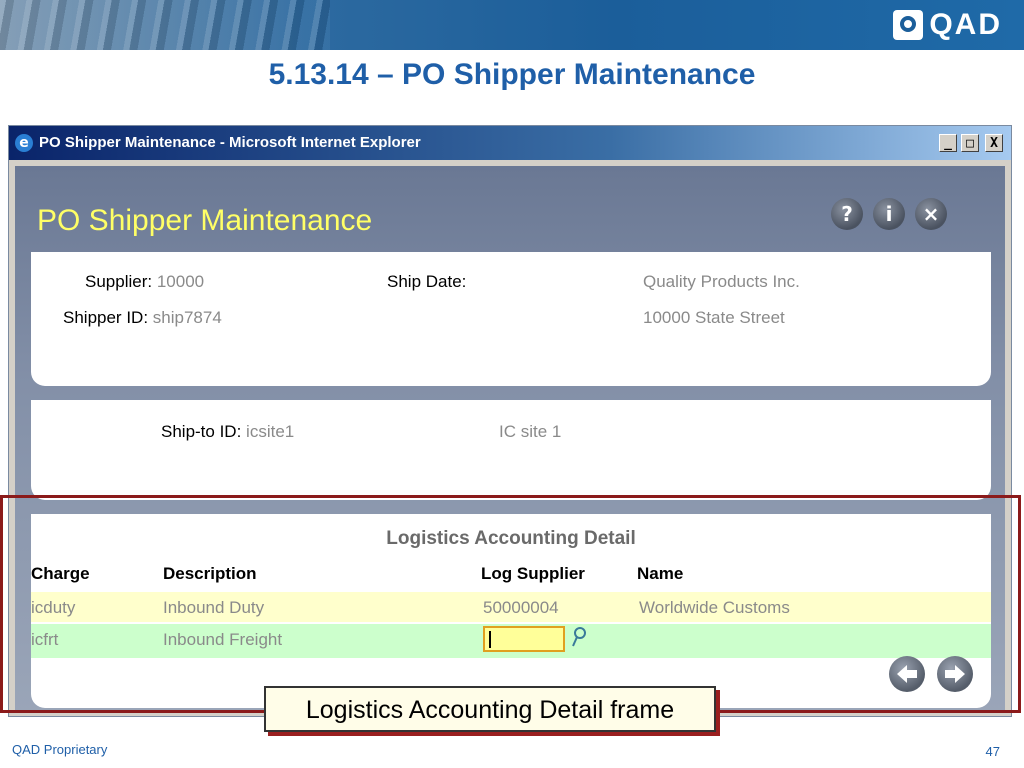 This screenshot has height=768, width=1024. What do you see at coordinates (427, 281) in the screenshot?
I see `ship-date-label: Ship Date:` at bounding box center [427, 281].